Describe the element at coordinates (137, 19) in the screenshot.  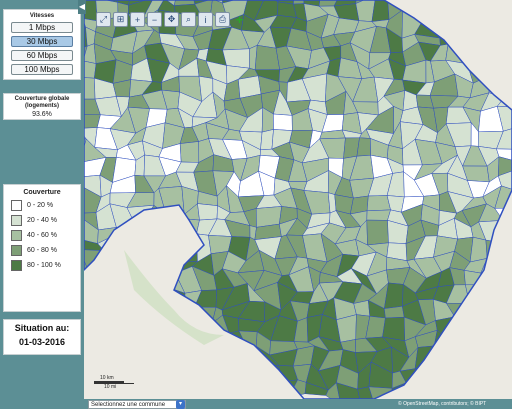
I see `zoom-in-icon: +` at that location.